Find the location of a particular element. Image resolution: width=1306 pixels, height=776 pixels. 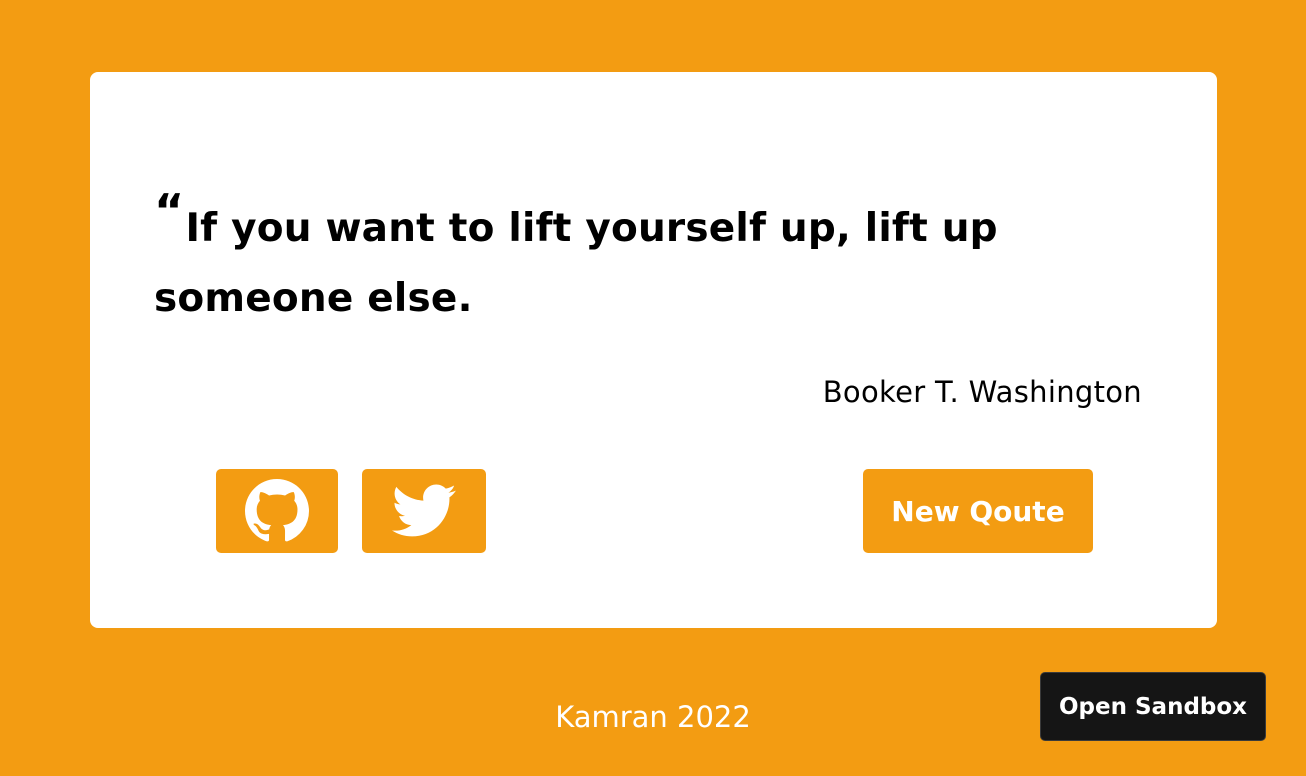

new-quote-button: New Qoute is located at coordinates (978, 511).